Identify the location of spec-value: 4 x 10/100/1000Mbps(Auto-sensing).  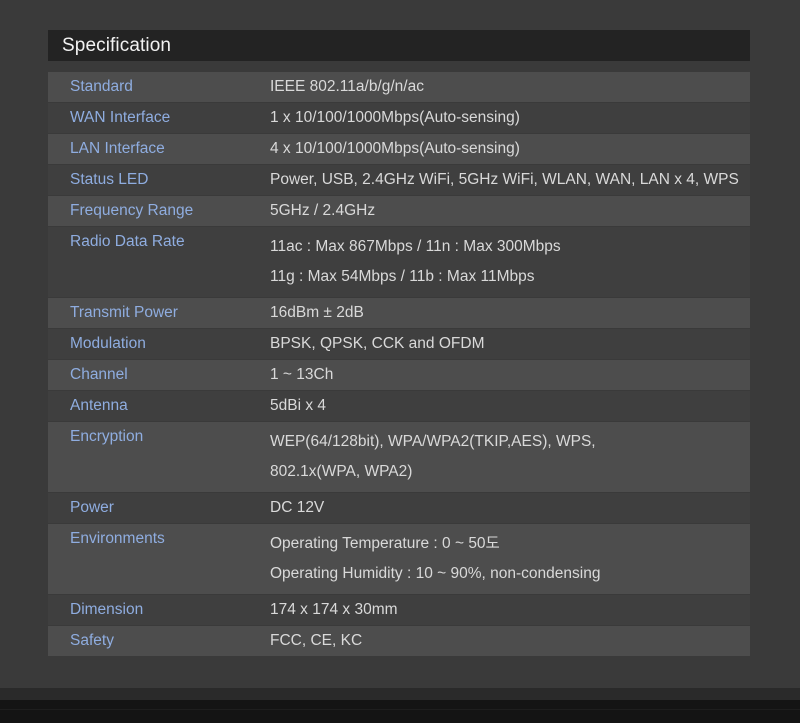
(510, 149).